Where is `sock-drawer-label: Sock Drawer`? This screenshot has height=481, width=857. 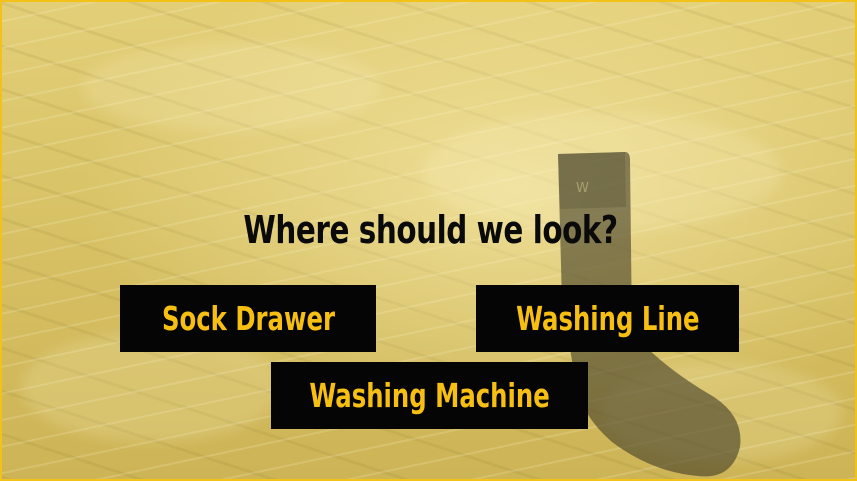 sock-drawer-label: Sock Drawer is located at coordinates (248, 318).